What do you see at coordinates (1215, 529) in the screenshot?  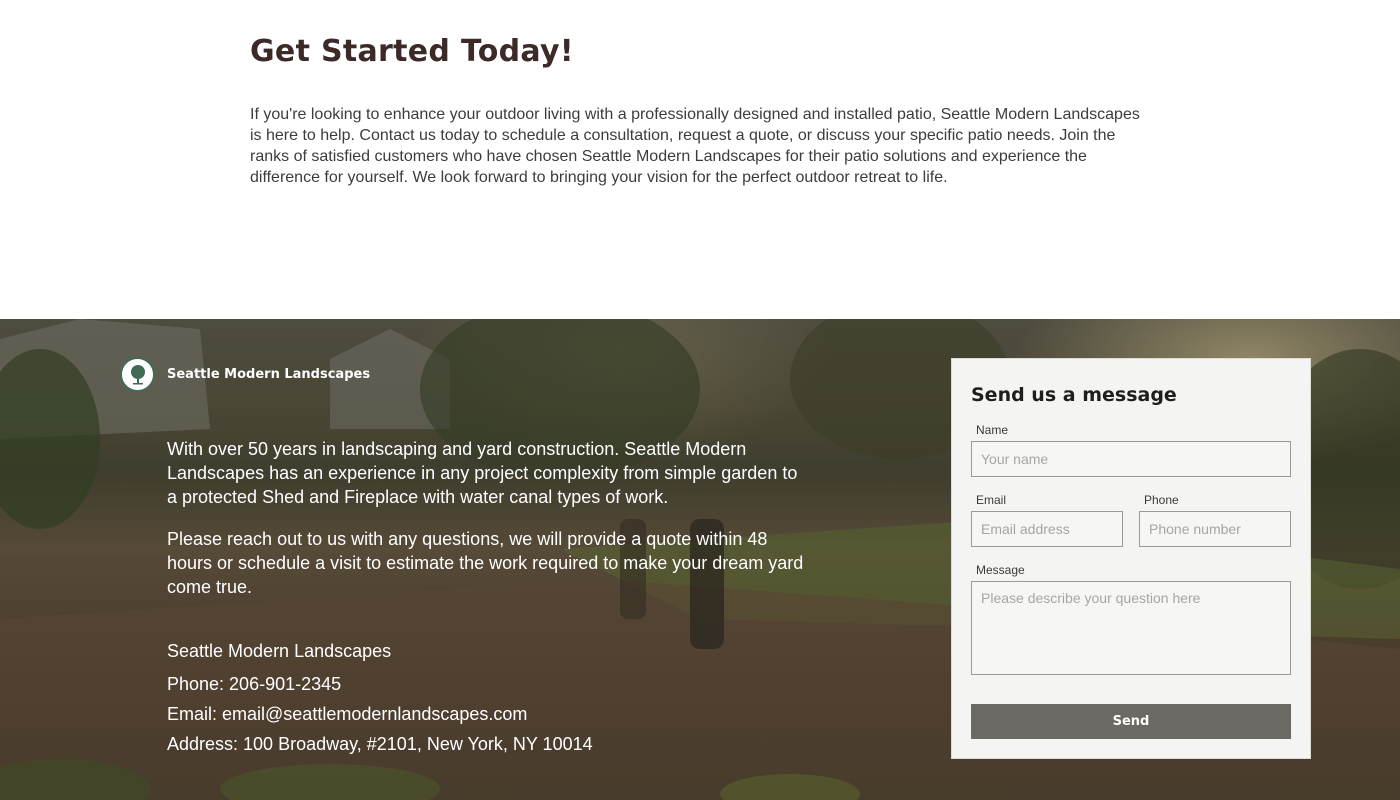 I see `phone-input` at bounding box center [1215, 529].